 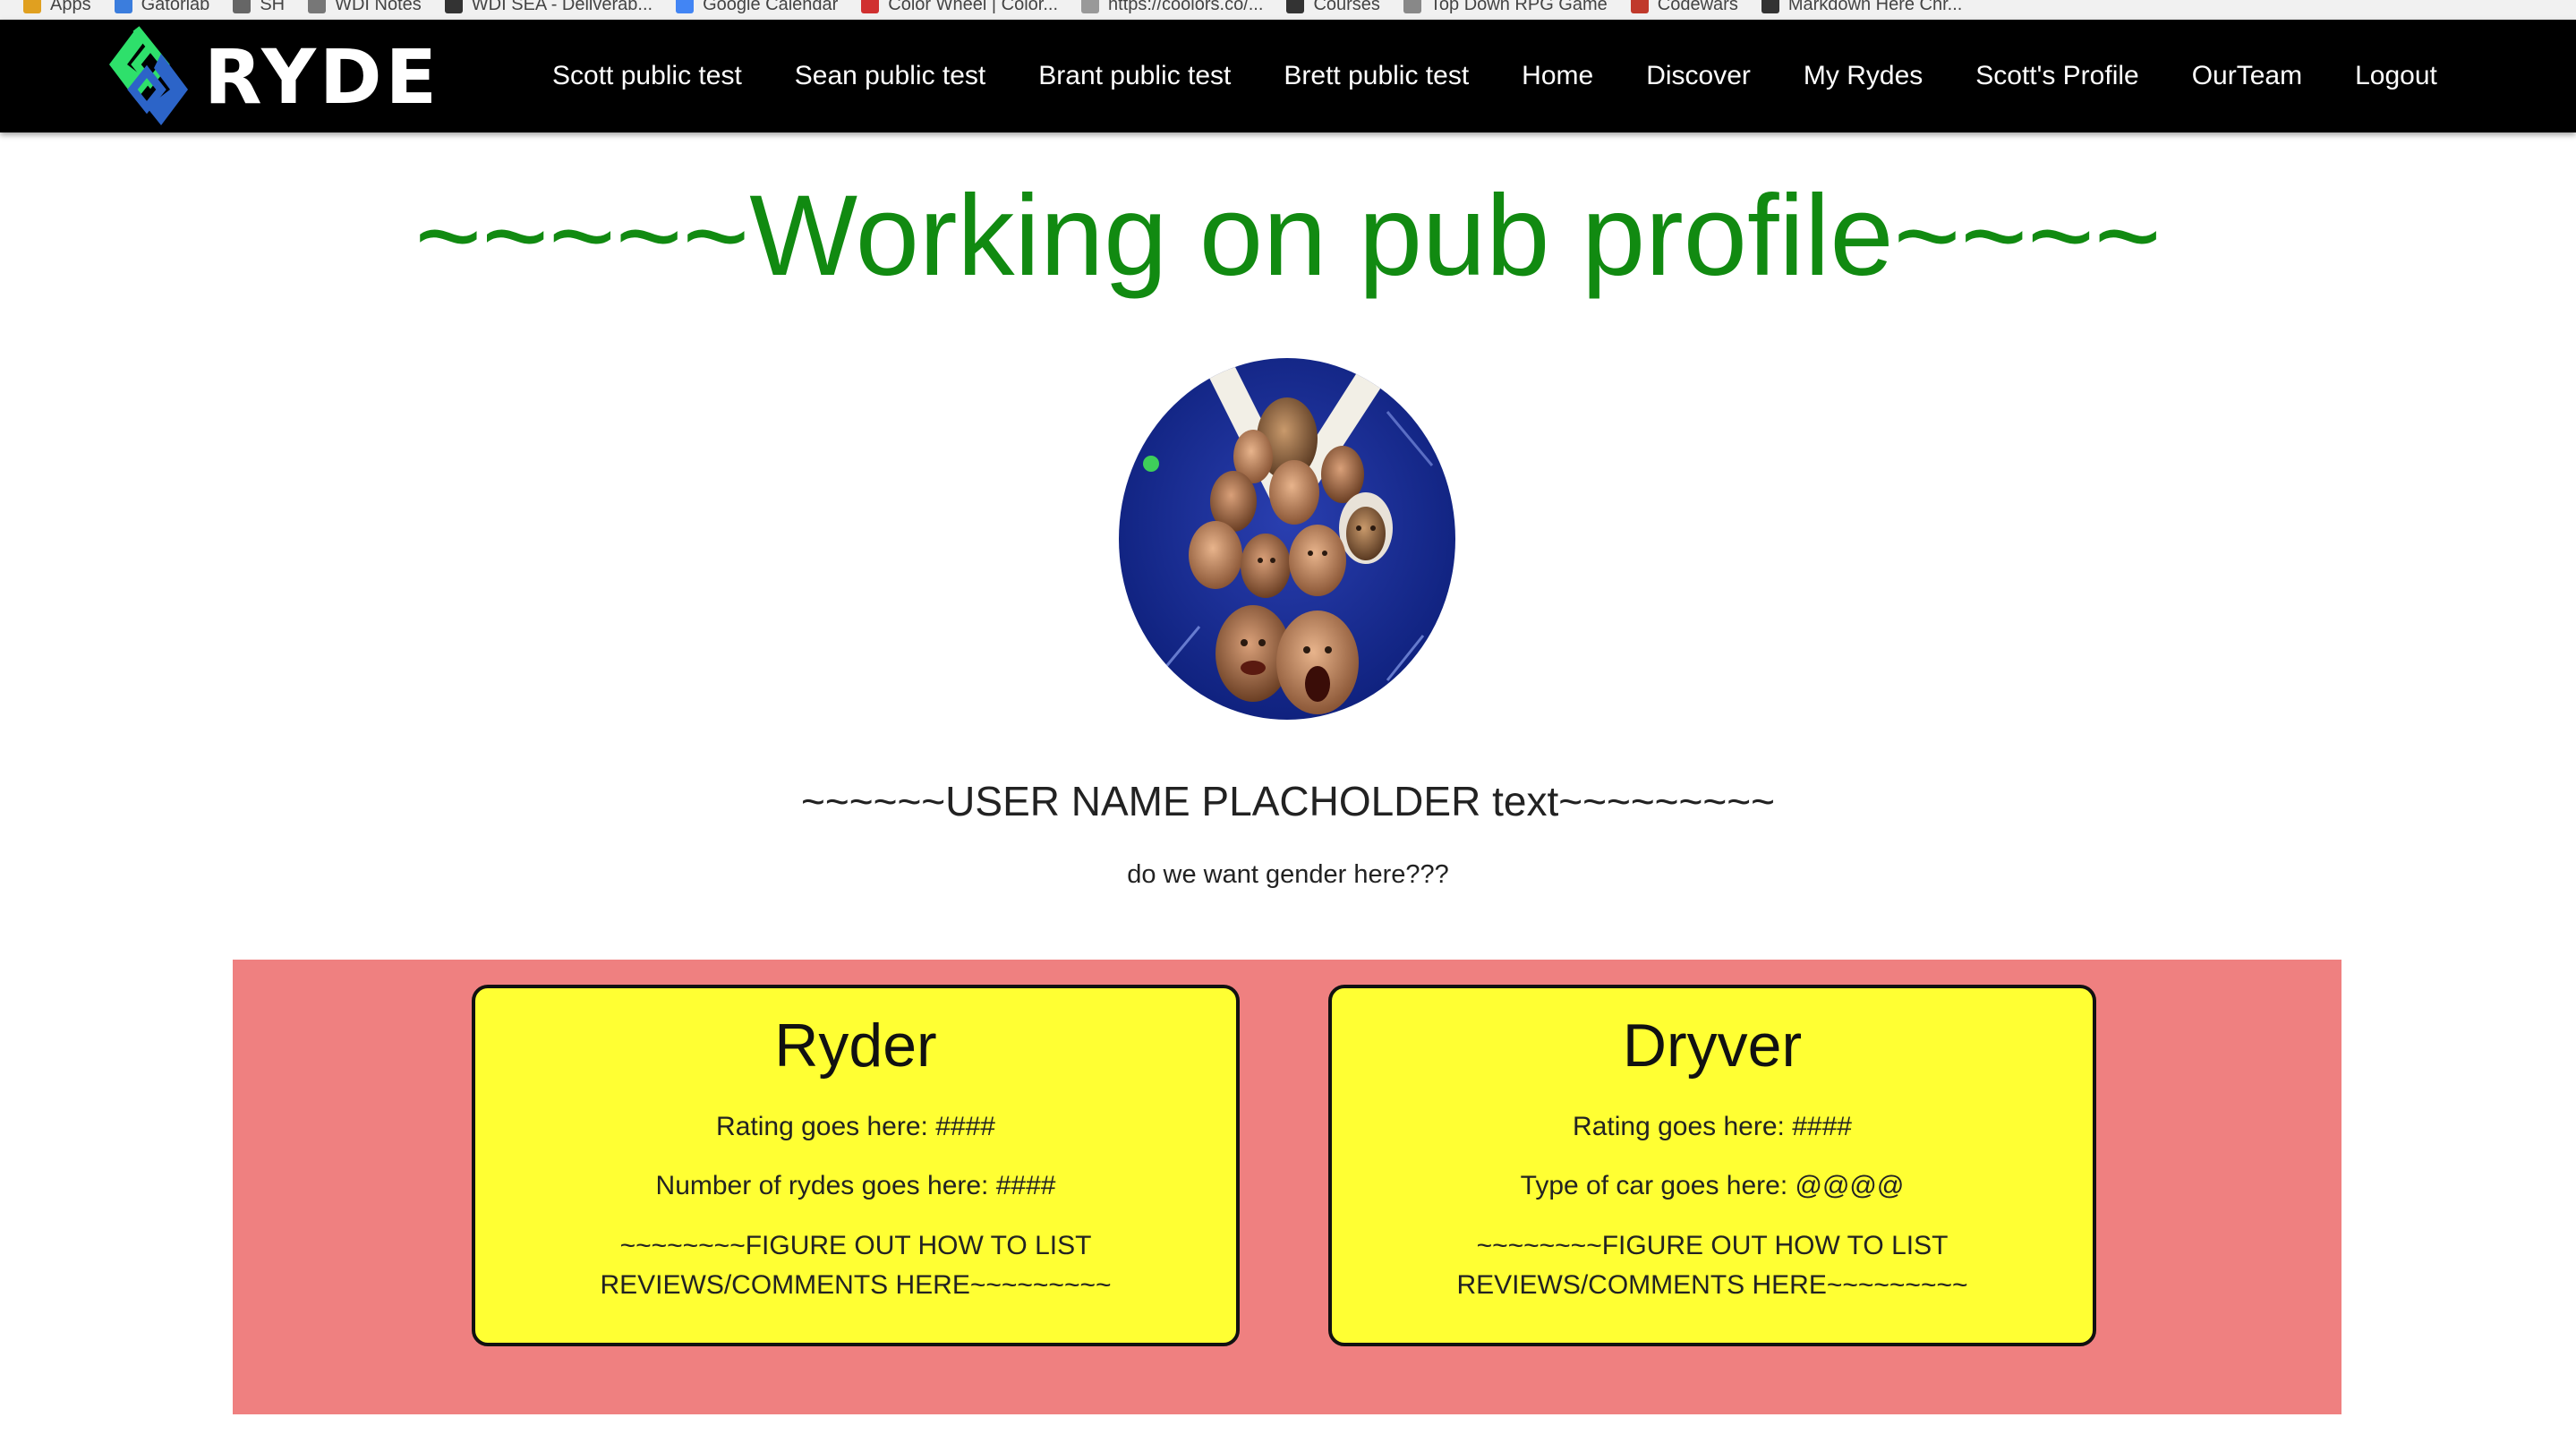 I want to click on ryder-card-title: Ryder, so click(x=855, y=1046).